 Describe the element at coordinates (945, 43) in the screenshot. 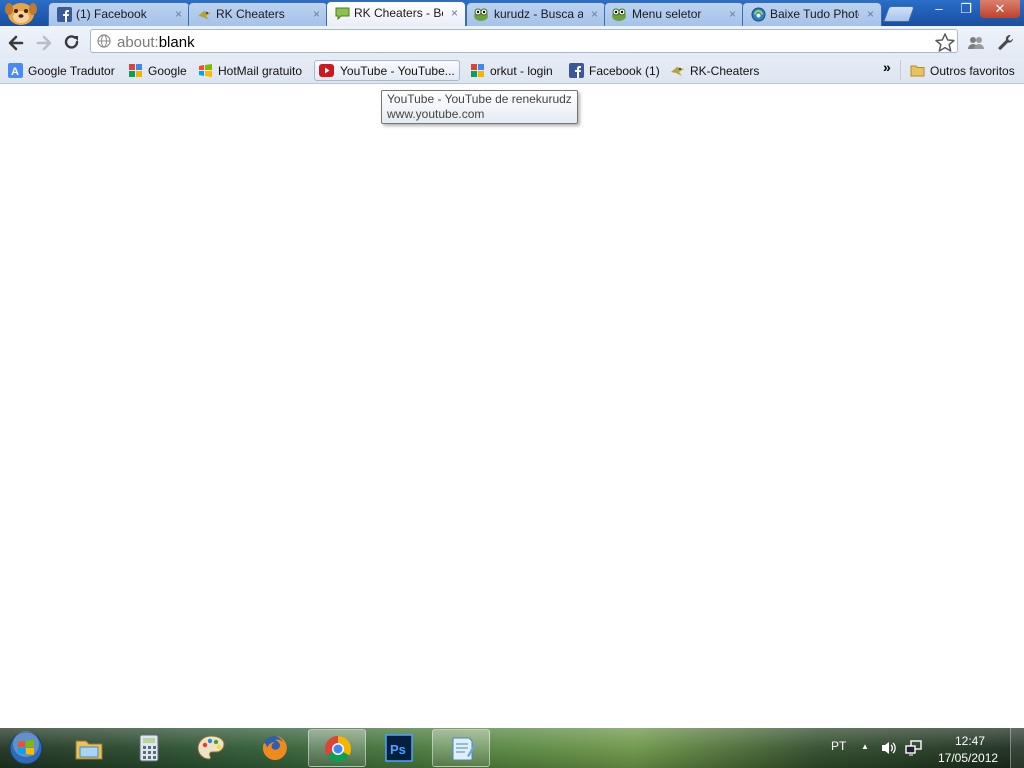

I see `bookmark-star-icon` at that location.